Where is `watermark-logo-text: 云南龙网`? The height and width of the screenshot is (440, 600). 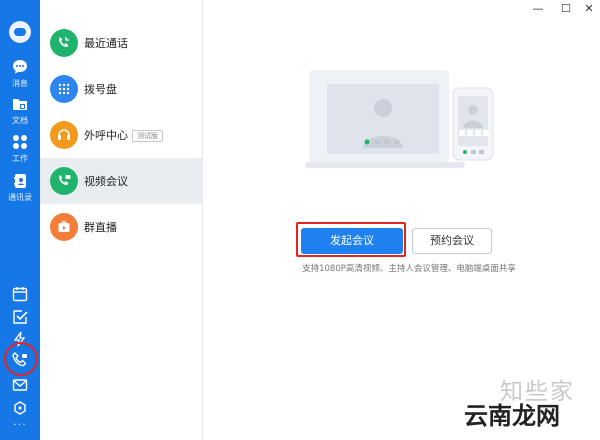
watermark-logo-text: 云南龙网 is located at coordinates (512, 416).